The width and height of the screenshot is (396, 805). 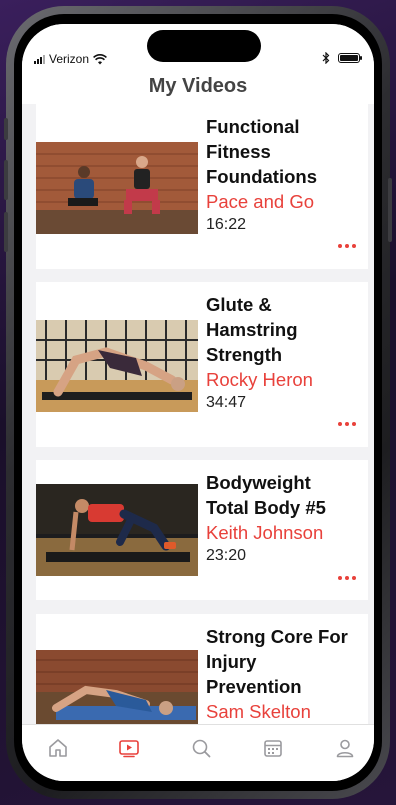 I want to click on play-video-icon, so click(x=129, y=749).